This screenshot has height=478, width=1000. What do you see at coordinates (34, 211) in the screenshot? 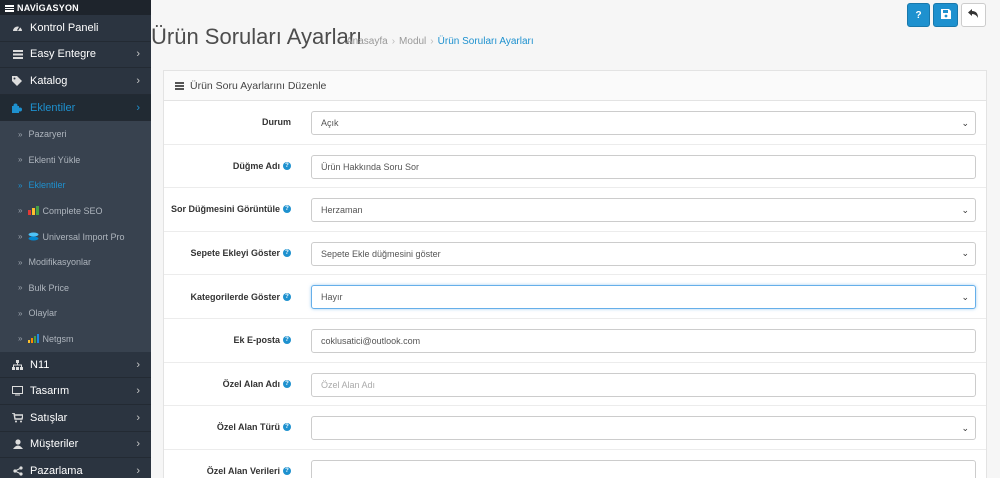
I see `seo-logo-icon` at bounding box center [34, 211].